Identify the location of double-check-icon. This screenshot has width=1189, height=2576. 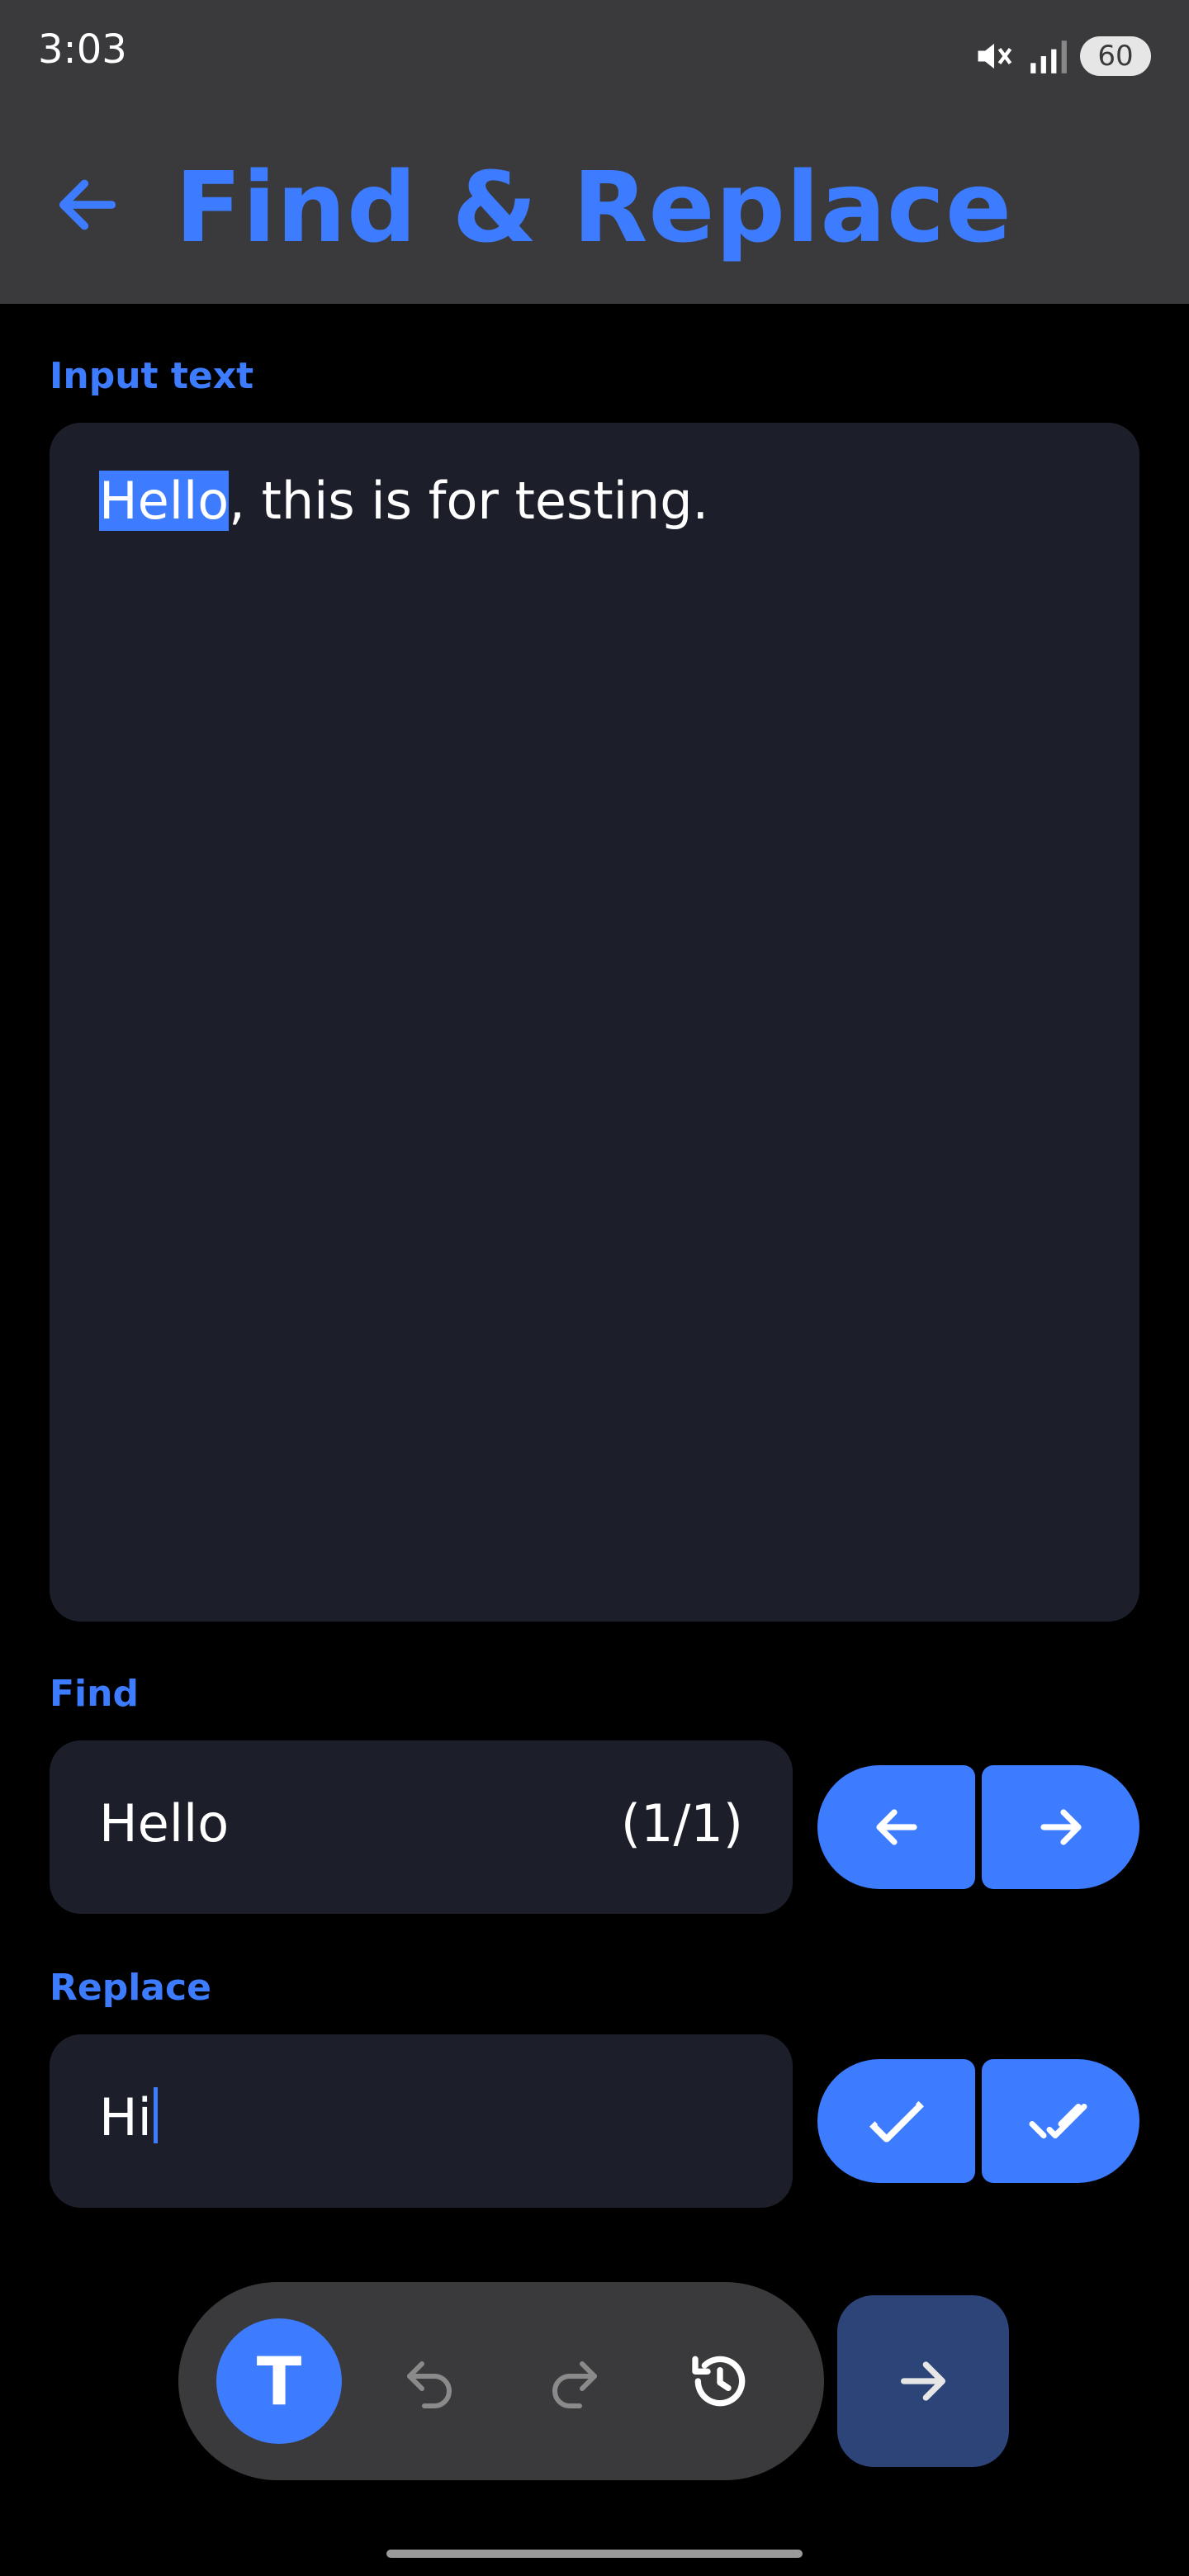
(1058, 2121).